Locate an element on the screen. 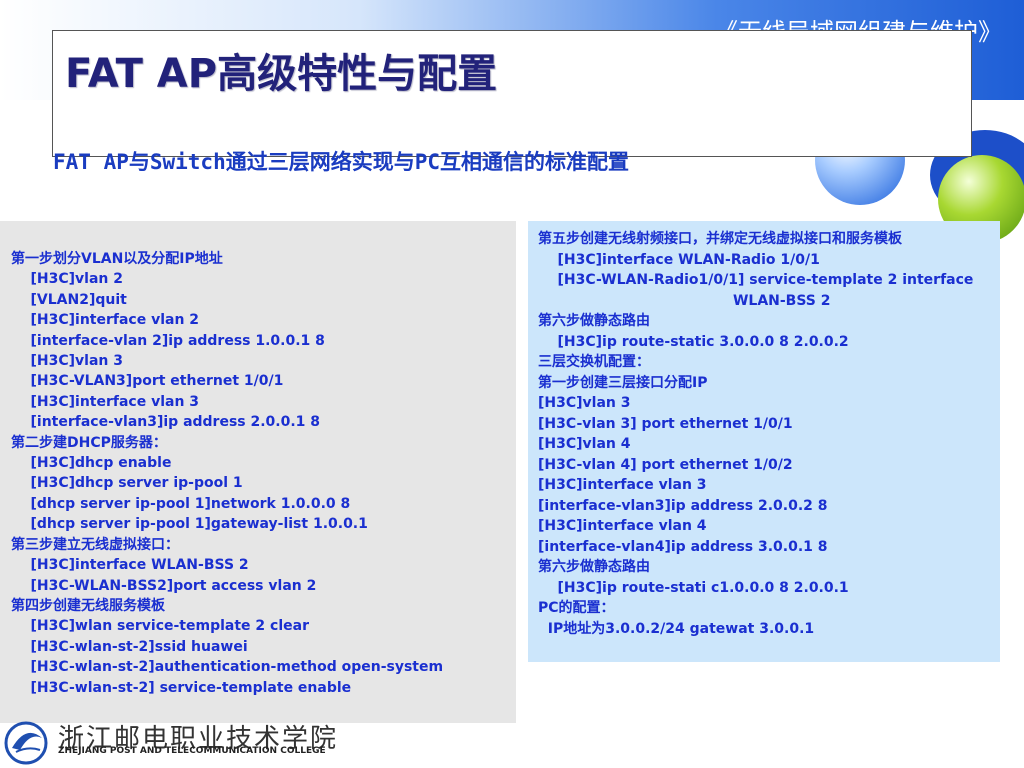 The image size is (1024, 768). config-line: [interface-vlan3]ip address 2.0.0.2 8 is located at coordinates (683, 505).